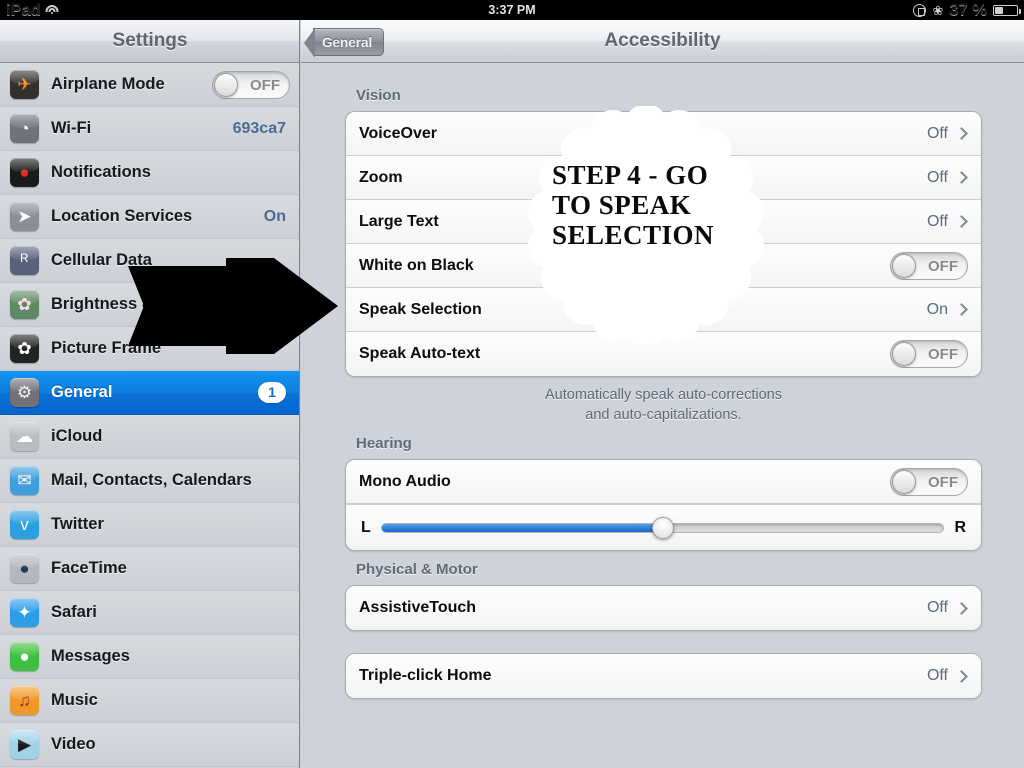 This screenshot has height=768, width=1024. What do you see at coordinates (149, 657) in the screenshot?
I see `sidebar-item-messages: ● Messages` at bounding box center [149, 657].